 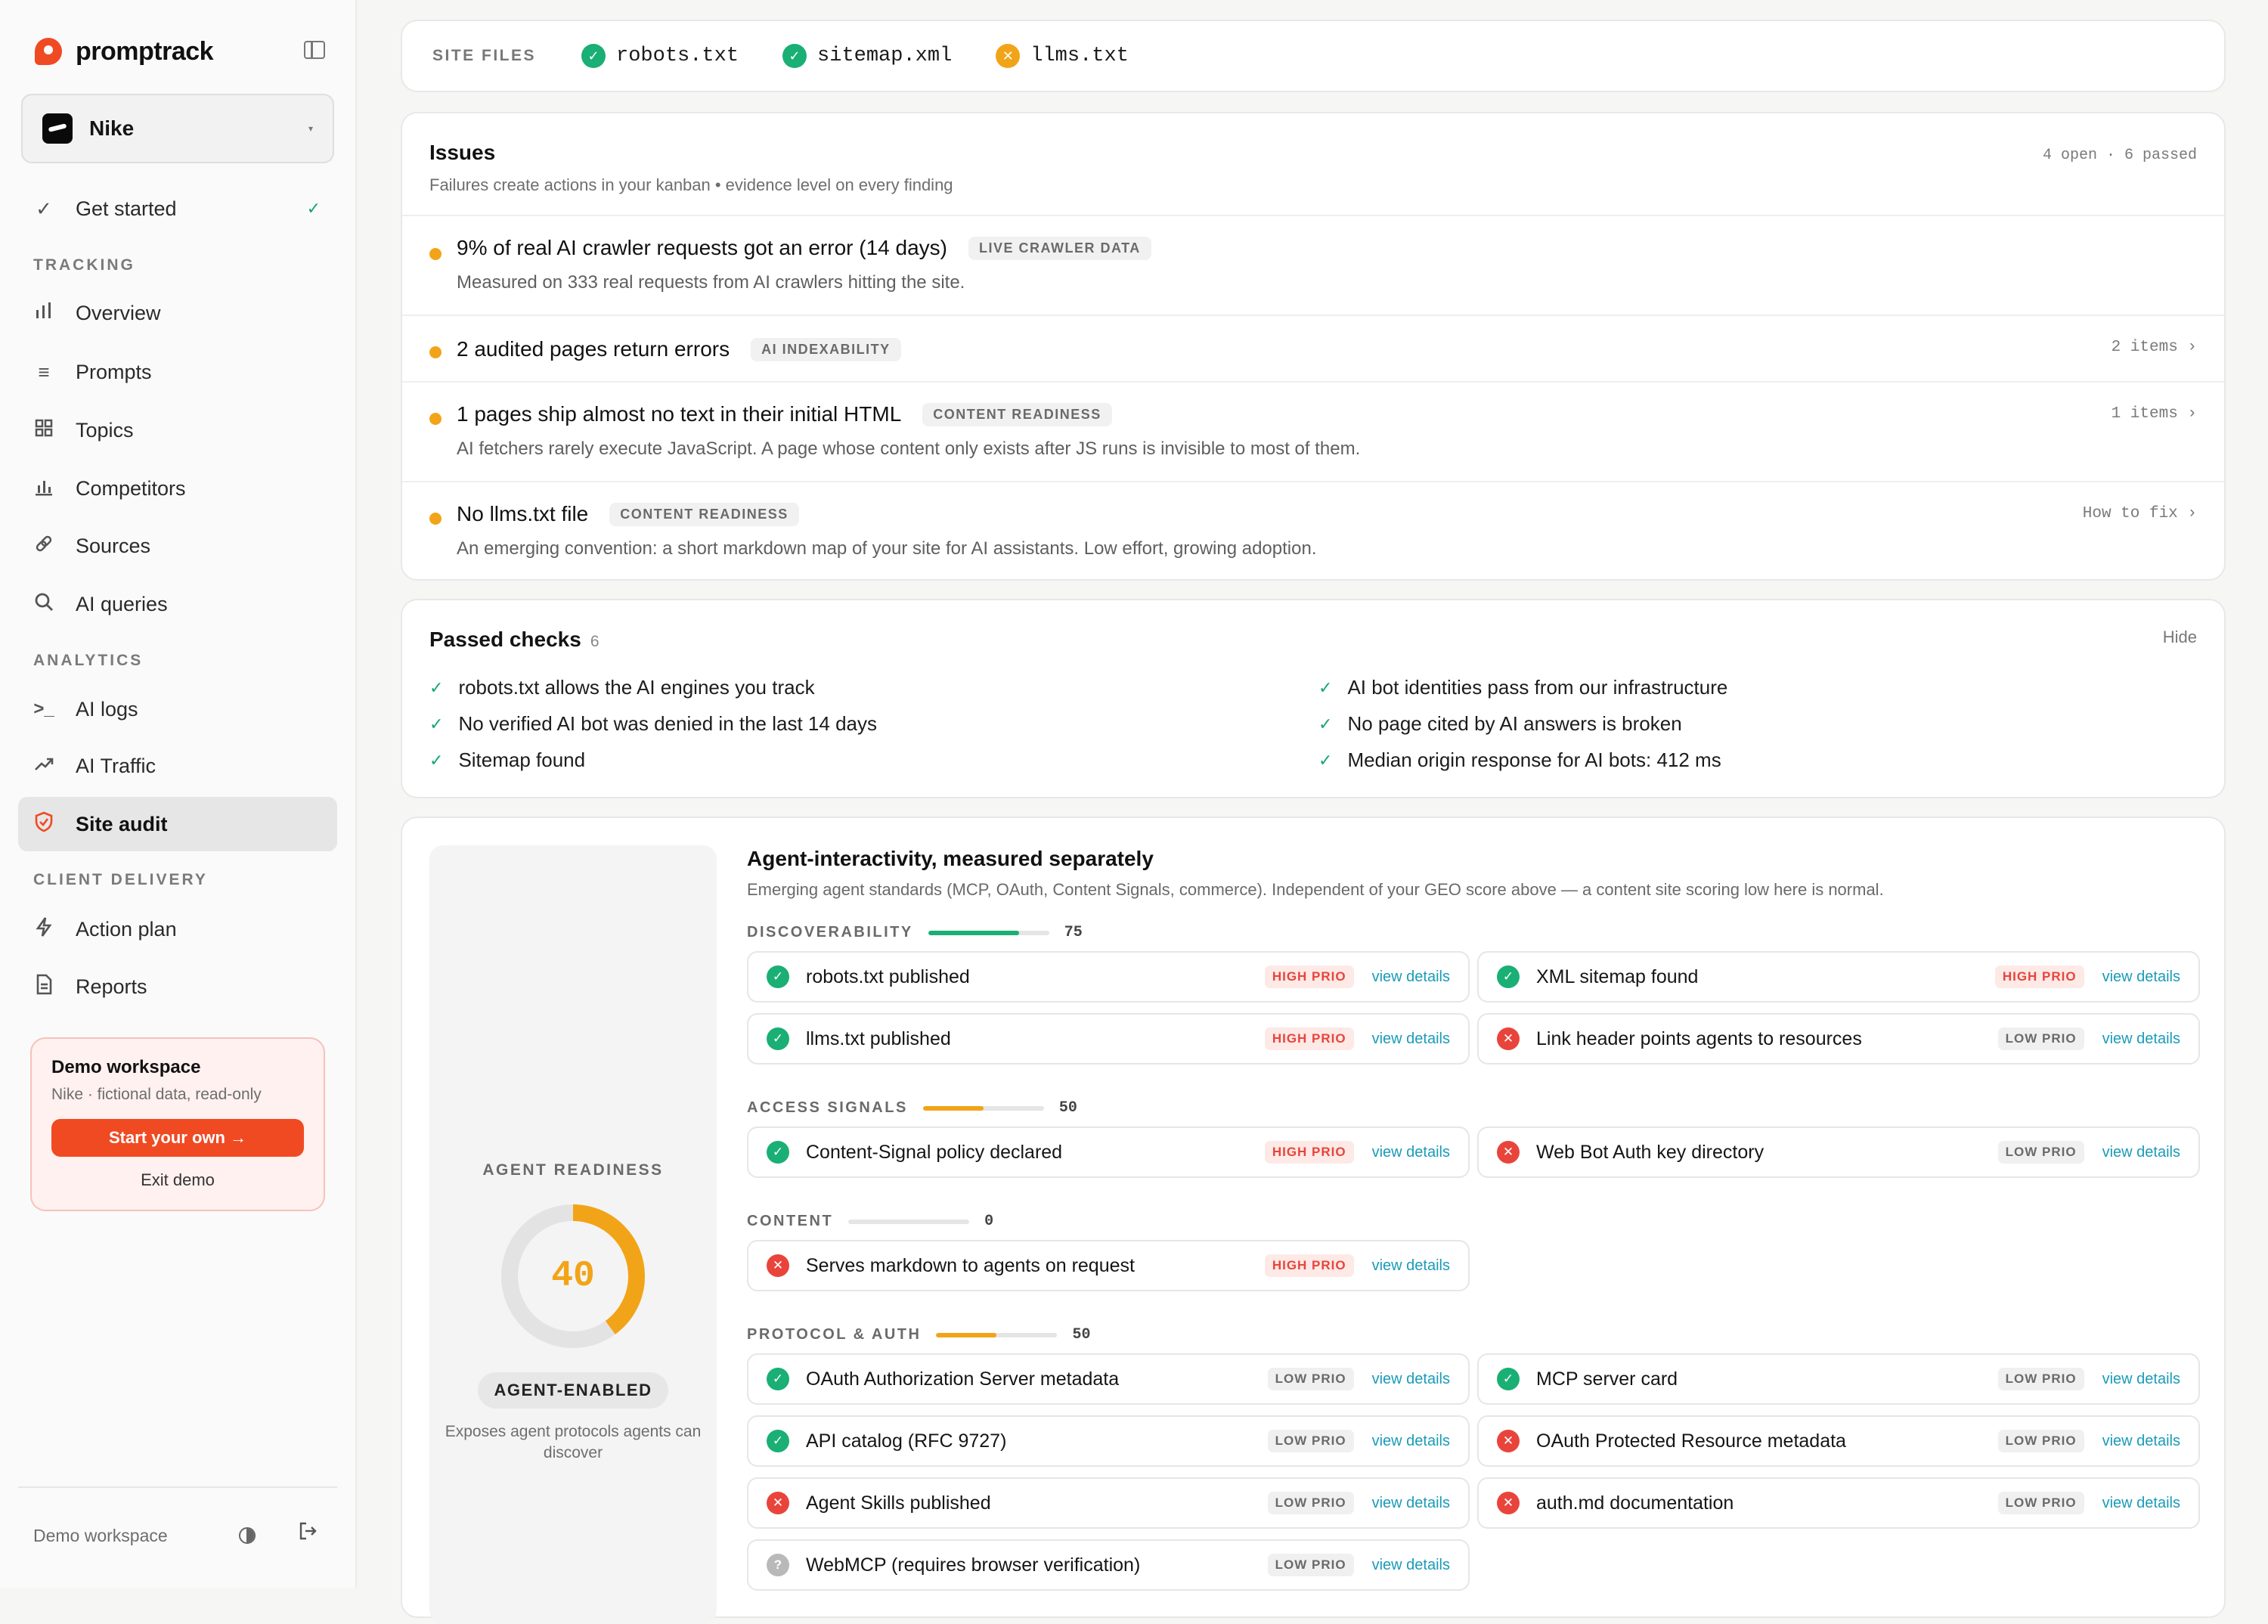 I want to click on nav-prompts: ≡ Prompts, so click(x=177, y=372).